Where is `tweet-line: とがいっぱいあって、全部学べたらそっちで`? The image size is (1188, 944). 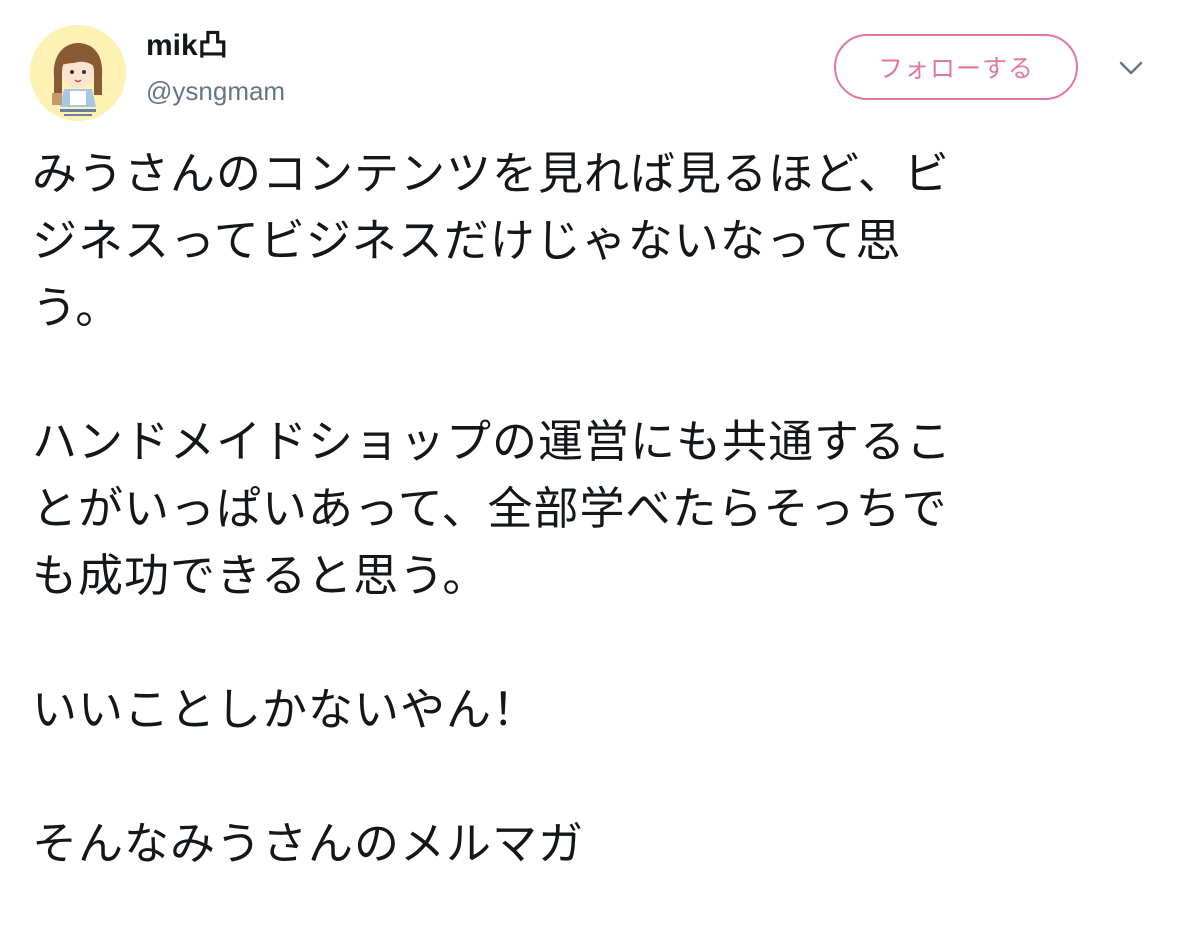
tweet-line: とがいっぱいあって、全部学べたらそっちで is located at coordinates (490, 508).